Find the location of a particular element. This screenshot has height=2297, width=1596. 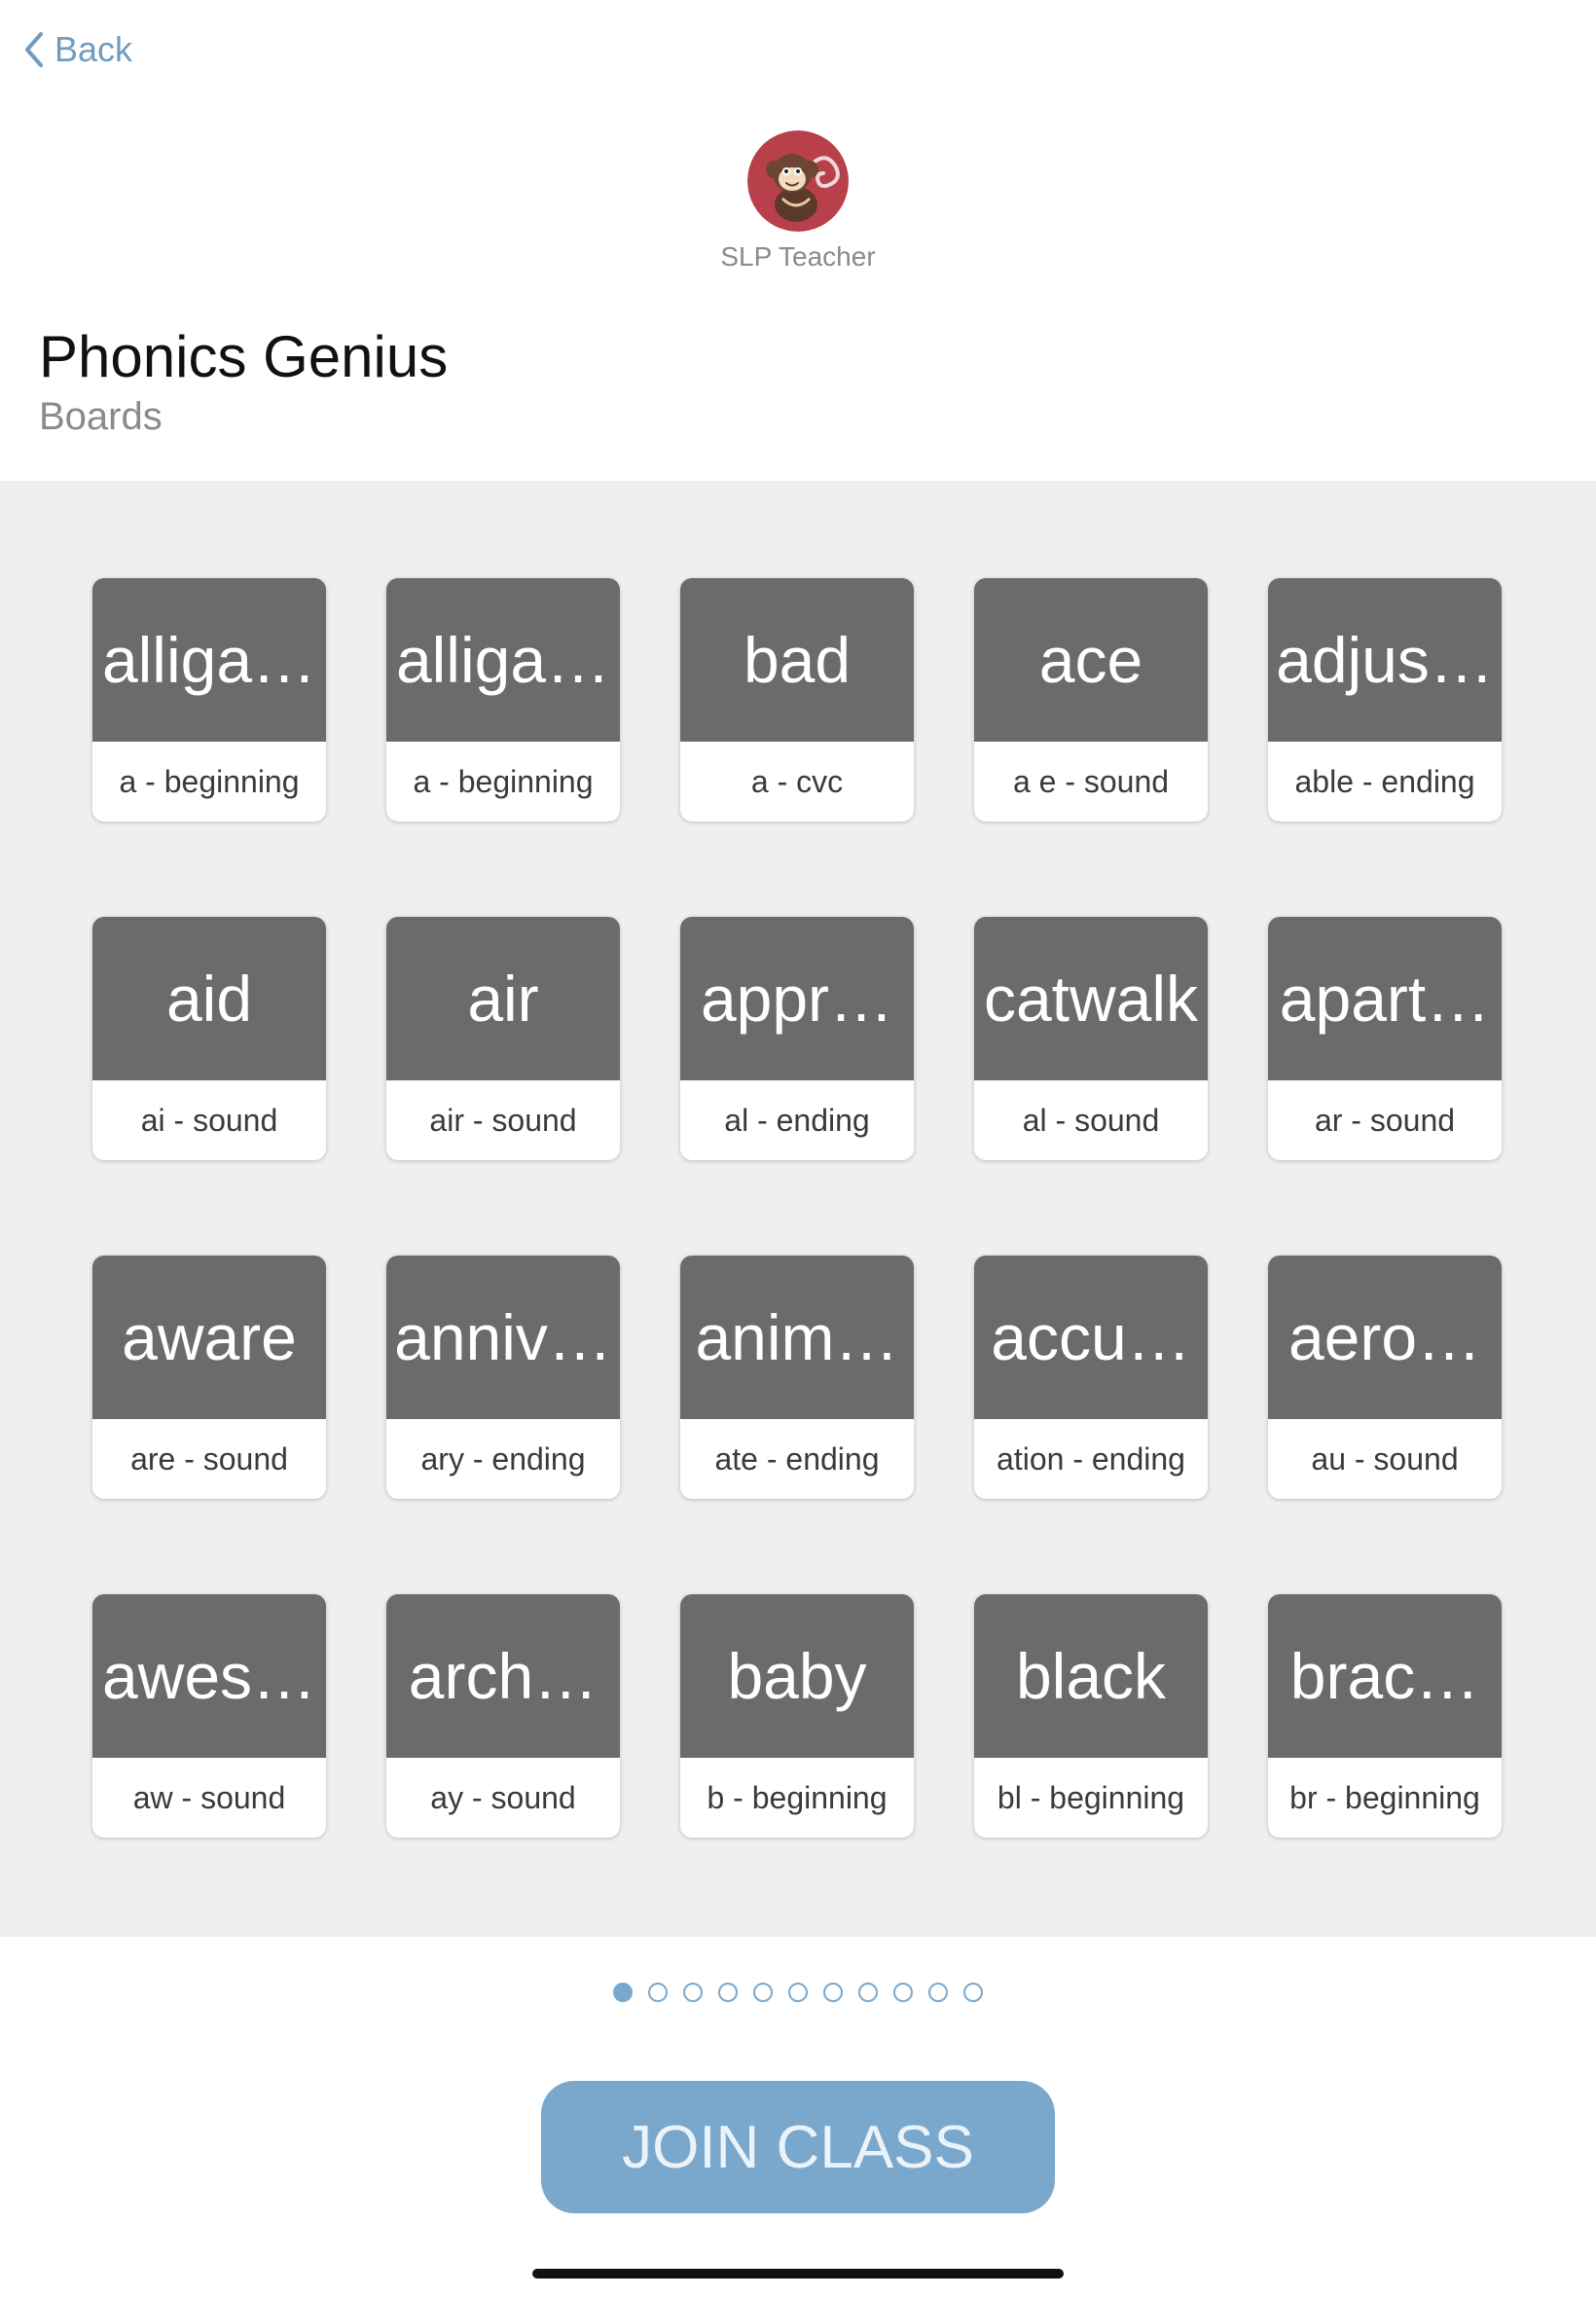

board-card: brac… br - beginning is located at coordinates (1385, 1716).